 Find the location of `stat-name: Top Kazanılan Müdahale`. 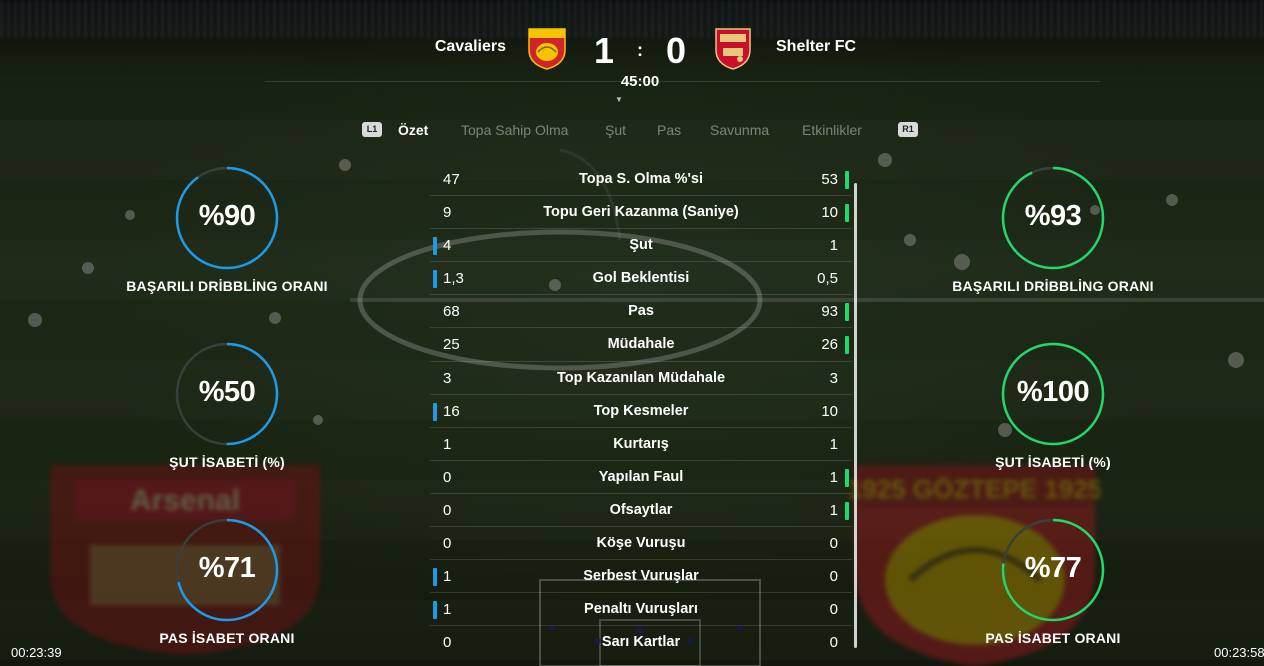

stat-name: Top Kazanılan Müdahale is located at coordinates (641, 377).